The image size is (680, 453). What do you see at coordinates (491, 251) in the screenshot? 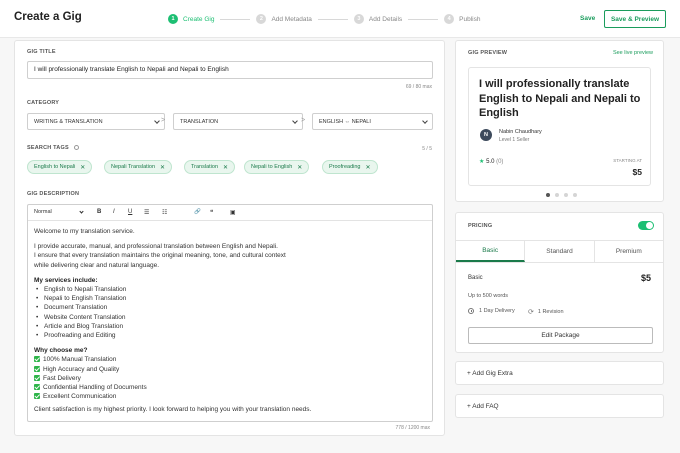
I see `tab-basic: Basic` at bounding box center [491, 251].